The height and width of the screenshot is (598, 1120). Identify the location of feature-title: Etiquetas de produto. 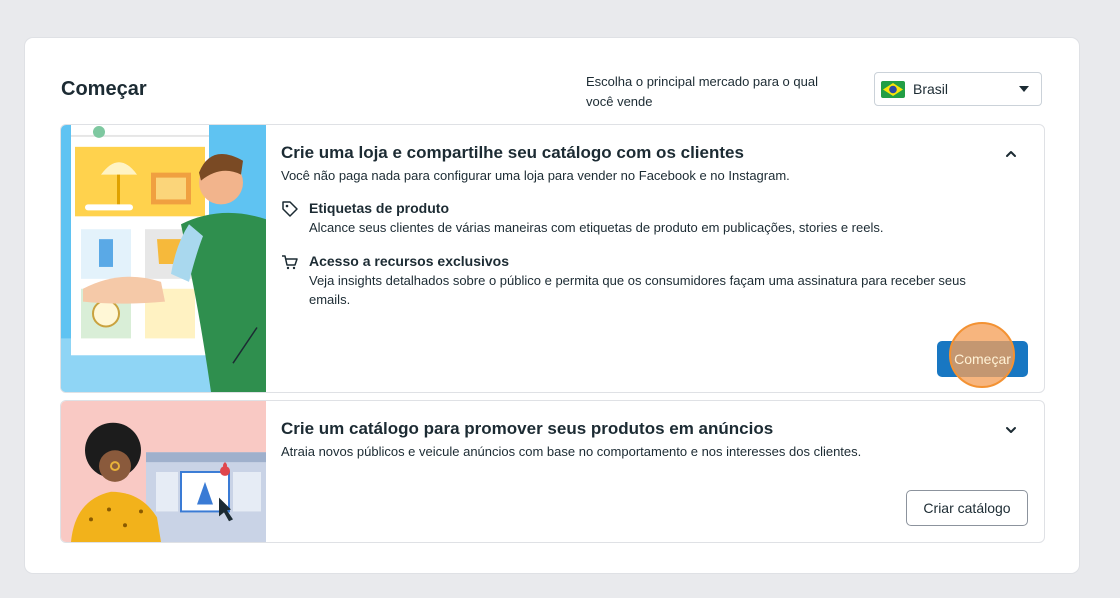
(379, 208).